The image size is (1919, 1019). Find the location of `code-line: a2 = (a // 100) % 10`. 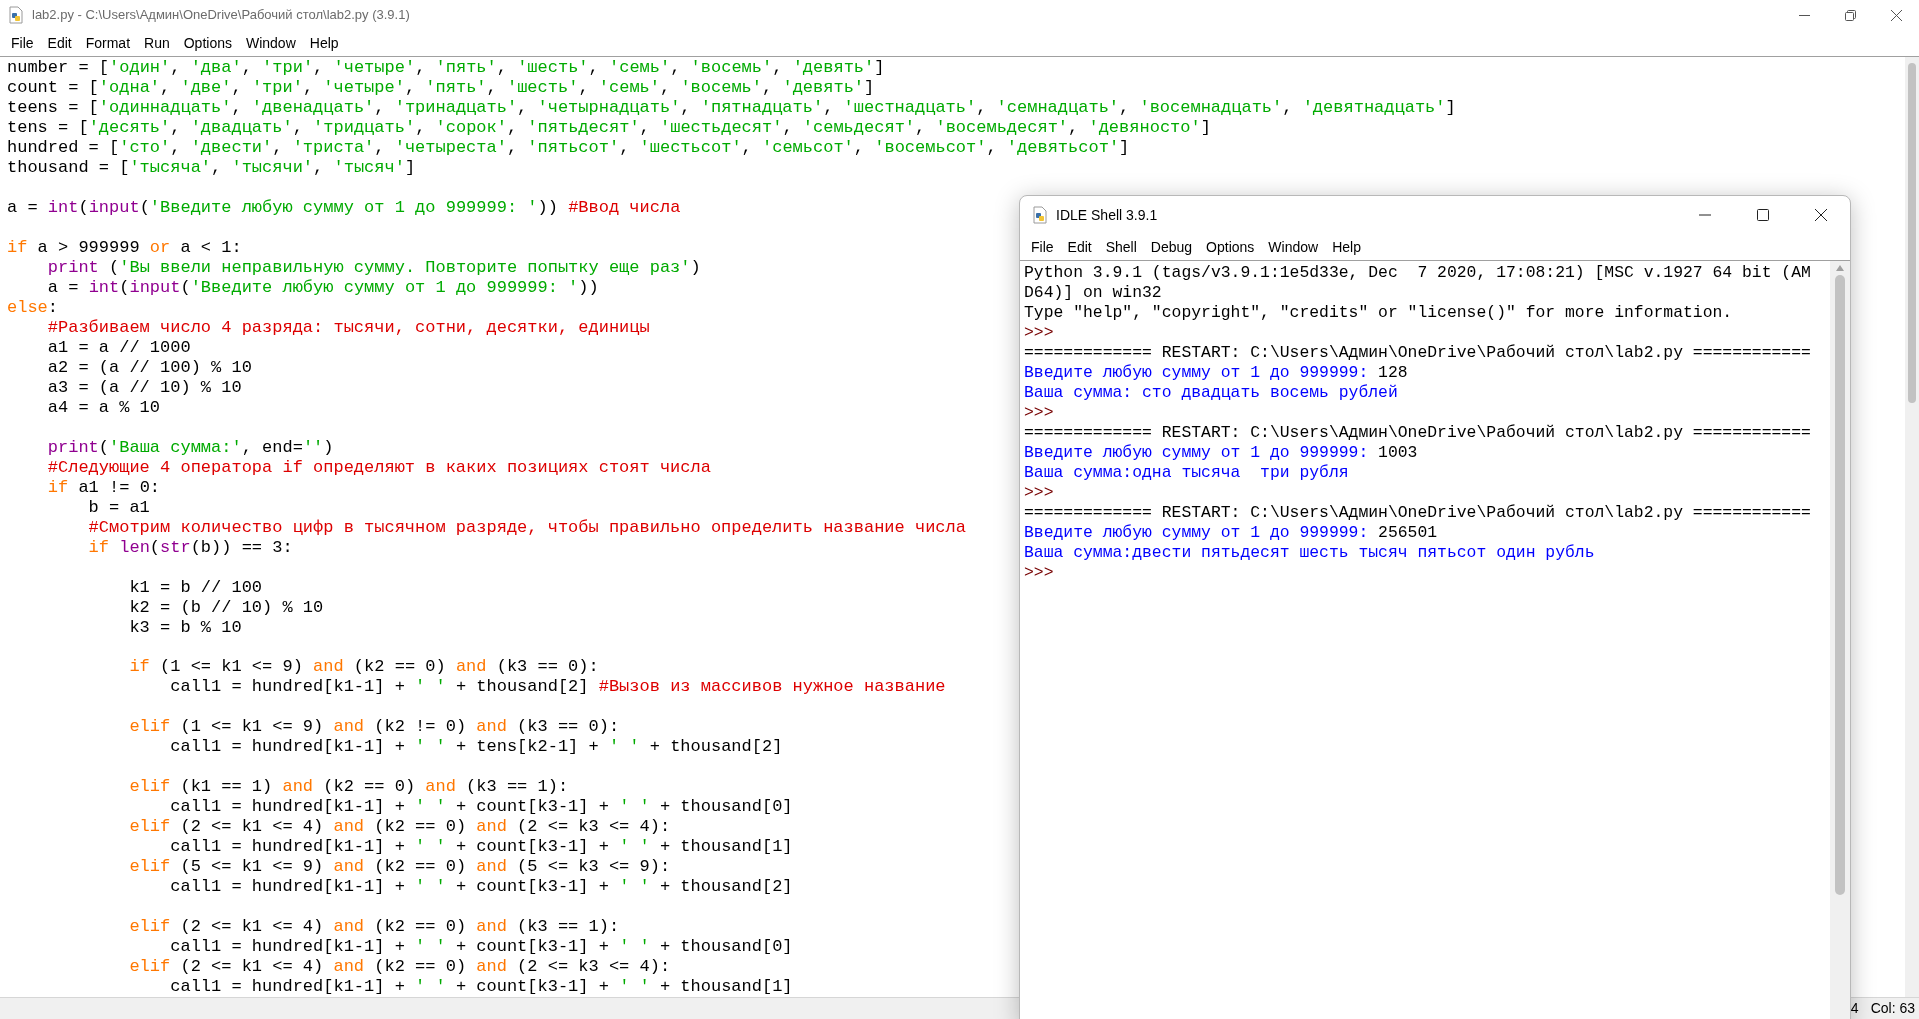

code-line: a2 = (a // 100) % 10 is located at coordinates (149, 367).